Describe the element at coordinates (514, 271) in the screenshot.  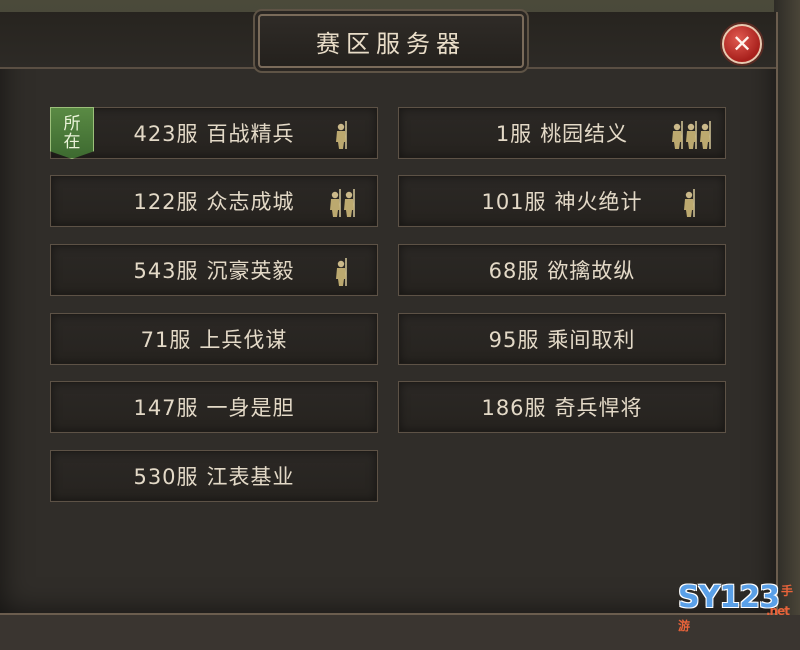
I see `server-number: 68服` at that location.